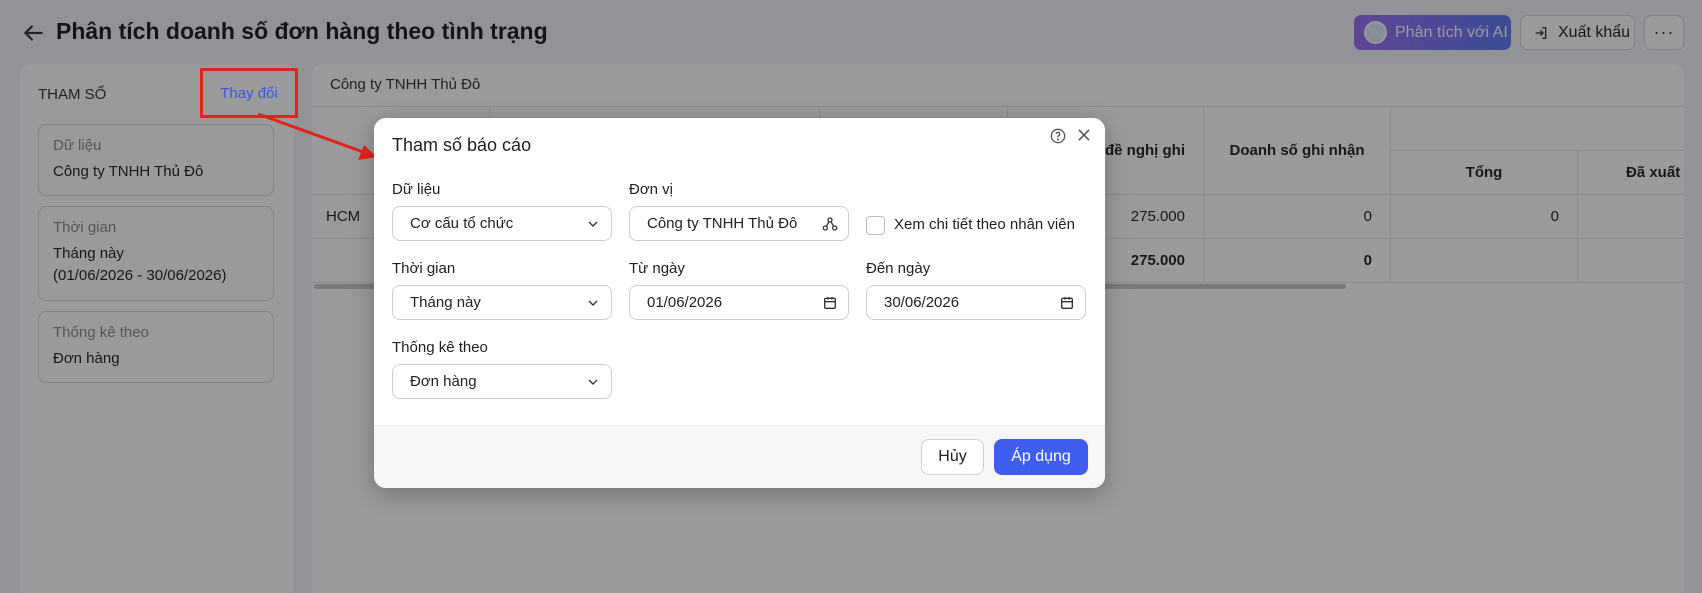 The width and height of the screenshot is (1702, 593). What do you see at coordinates (898, 268) in the screenshot?
I see `to-date-label: Đến ngày` at bounding box center [898, 268].